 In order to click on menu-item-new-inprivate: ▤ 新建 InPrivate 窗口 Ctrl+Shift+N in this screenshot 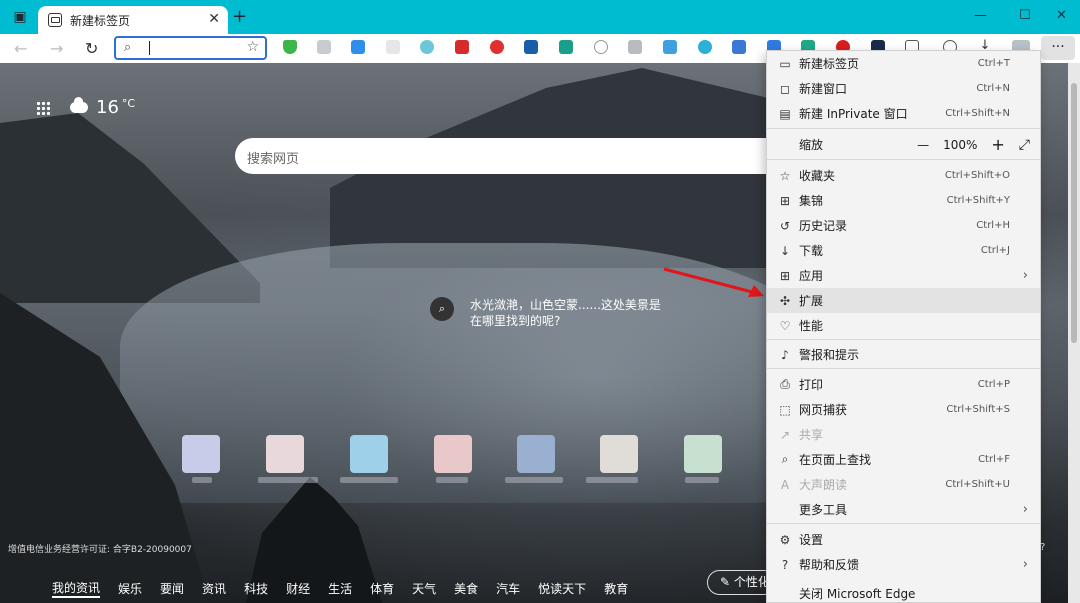, I will do `click(903, 113)`.